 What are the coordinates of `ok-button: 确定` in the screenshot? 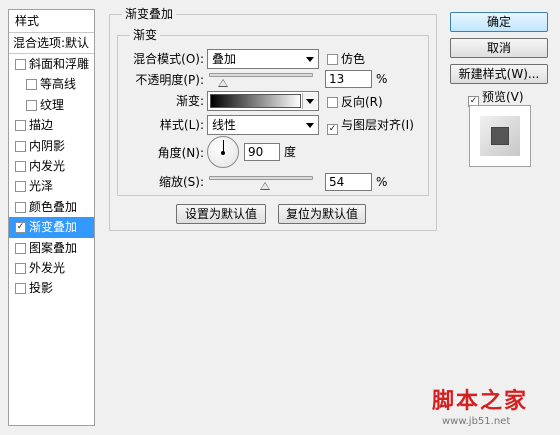 It's located at (499, 22).